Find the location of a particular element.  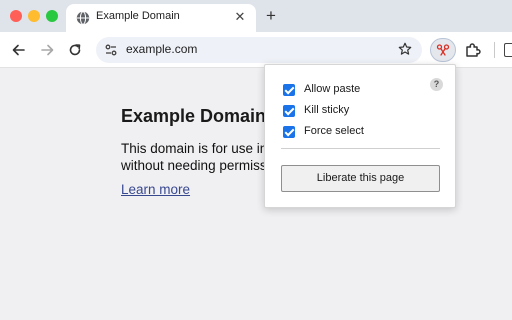

tab-title: Example Domain is located at coordinates (138, 16).